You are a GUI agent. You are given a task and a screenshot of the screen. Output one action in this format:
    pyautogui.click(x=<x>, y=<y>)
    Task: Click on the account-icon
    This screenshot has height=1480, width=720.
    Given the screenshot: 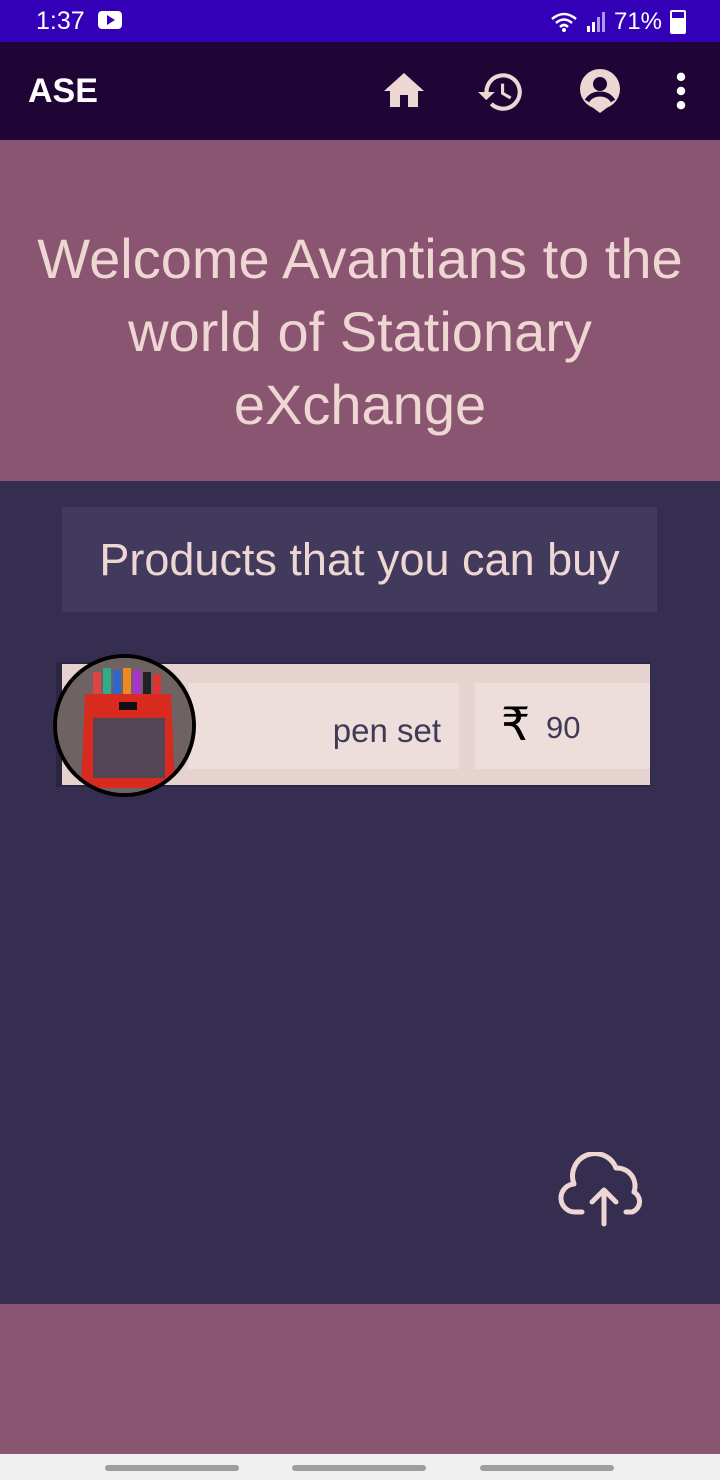 What is the action you would take?
    pyautogui.click(x=600, y=91)
    